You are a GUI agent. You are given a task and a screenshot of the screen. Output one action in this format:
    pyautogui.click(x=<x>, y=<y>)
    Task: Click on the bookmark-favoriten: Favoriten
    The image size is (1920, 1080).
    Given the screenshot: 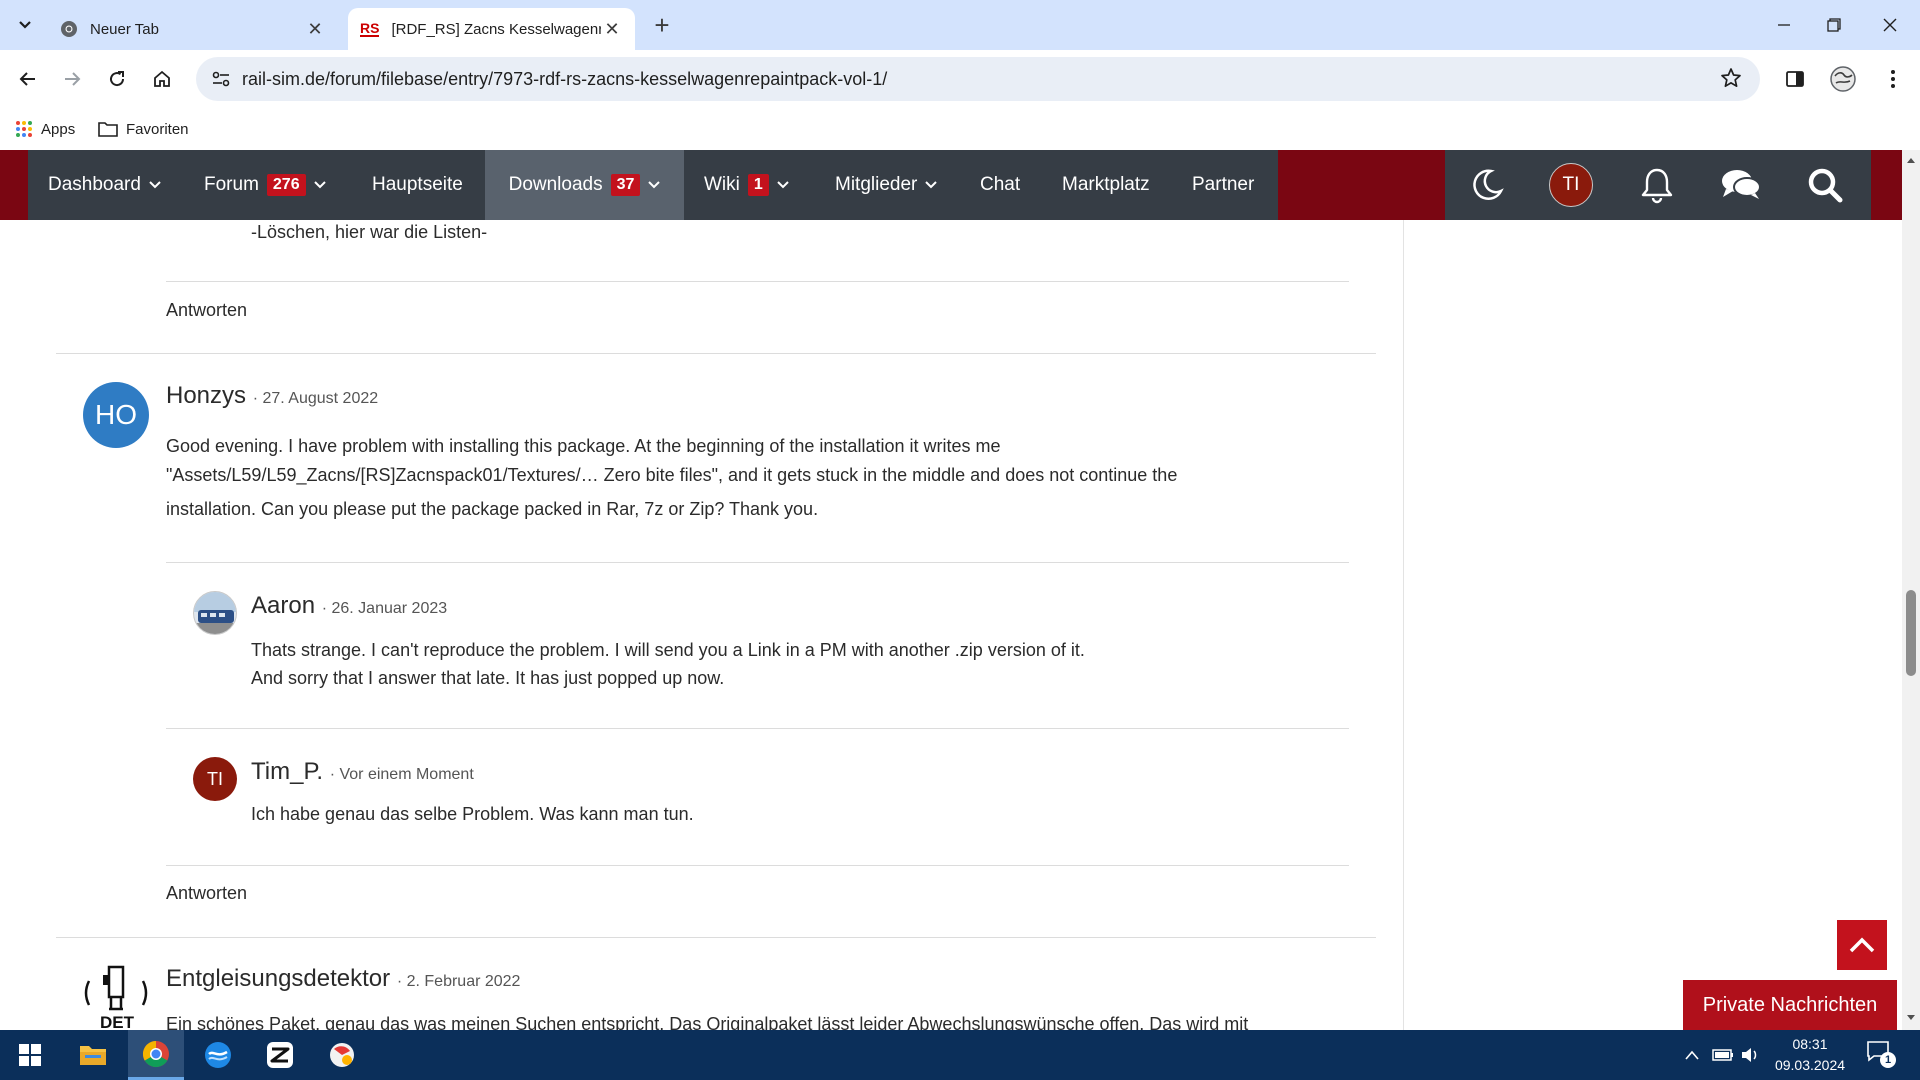 What is the action you would take?
    pyautogui.click(x=143, y=129)
    